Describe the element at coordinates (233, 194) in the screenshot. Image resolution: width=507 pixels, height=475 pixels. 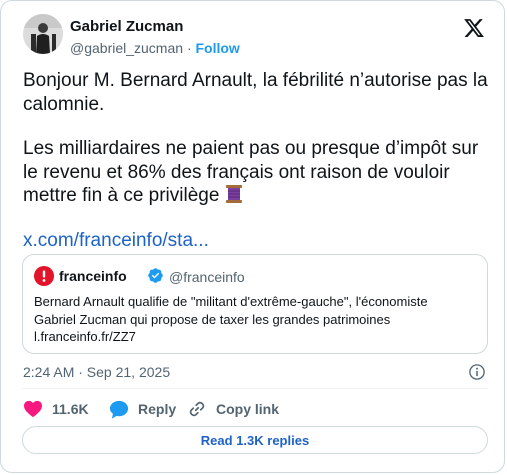
I see `spool-of-thread-icon` at that location.